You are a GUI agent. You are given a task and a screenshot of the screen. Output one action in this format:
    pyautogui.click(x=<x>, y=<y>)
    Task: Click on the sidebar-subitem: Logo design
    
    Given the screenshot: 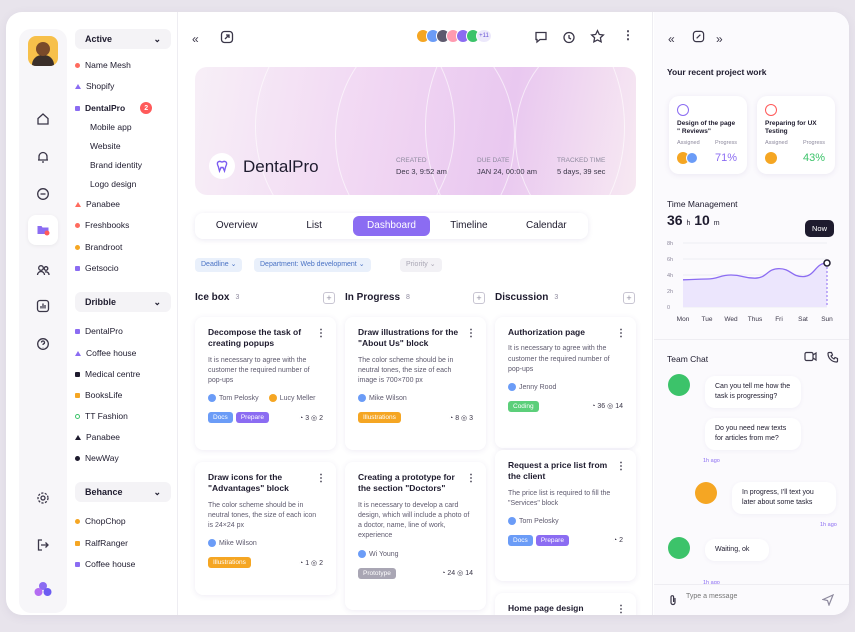 What is the action you would take?
    pyautogui.click(x=113, y=184)
    